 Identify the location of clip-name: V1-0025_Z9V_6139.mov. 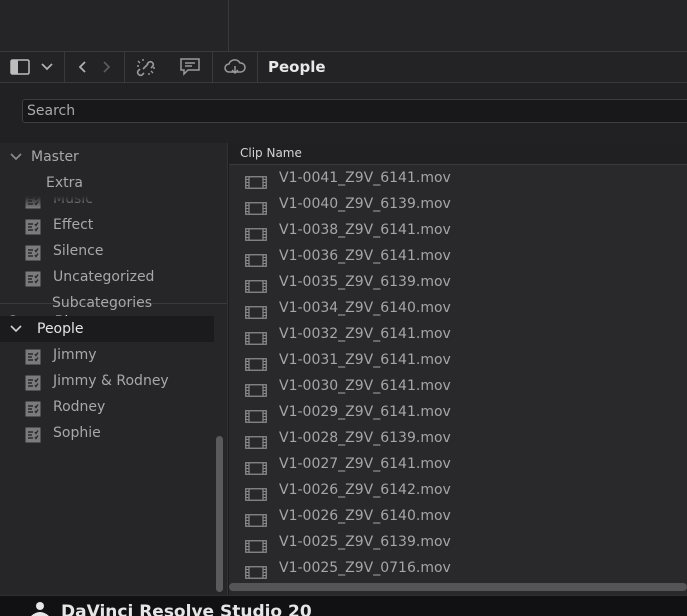
(365, 542).